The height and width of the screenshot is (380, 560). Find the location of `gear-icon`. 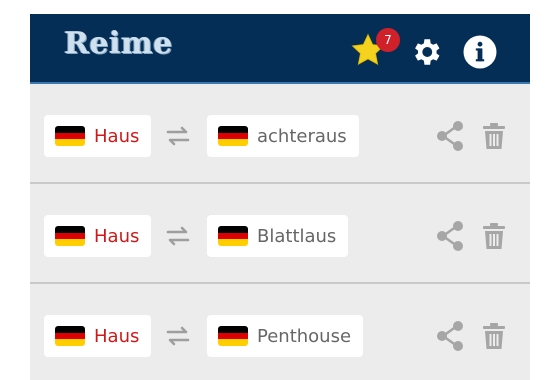

gear-icon is located at coordinates (427, 52).